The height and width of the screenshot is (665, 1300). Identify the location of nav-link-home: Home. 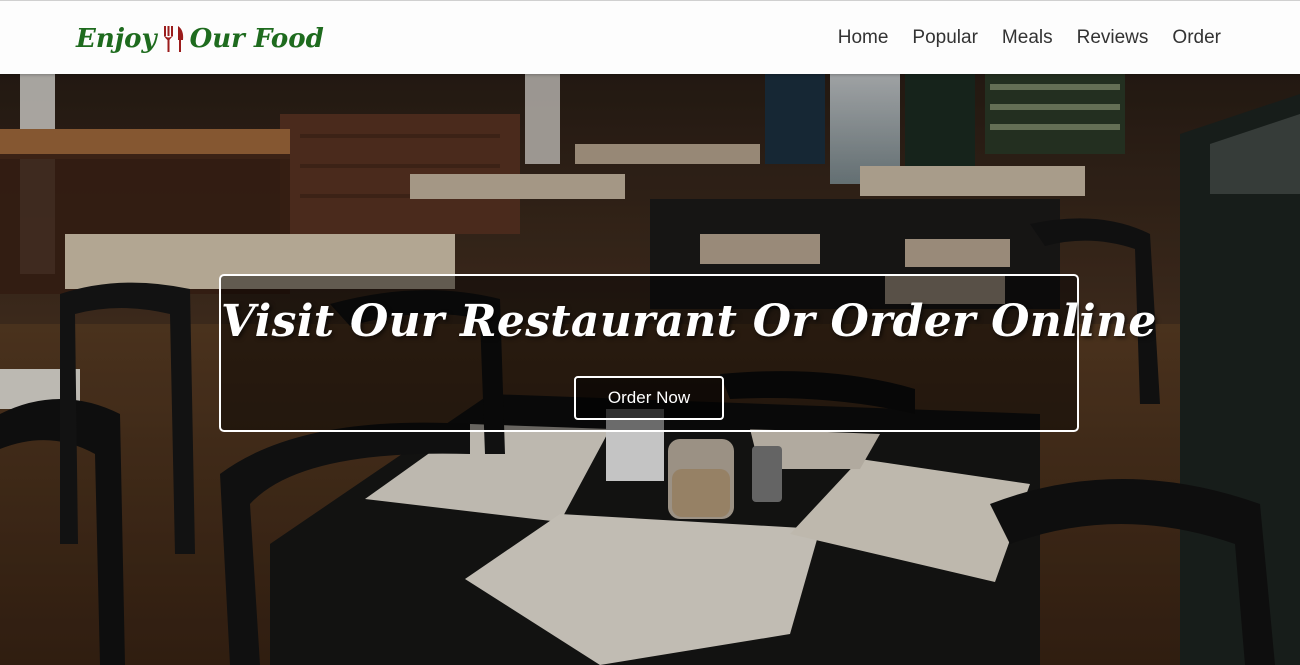
(863, 38).